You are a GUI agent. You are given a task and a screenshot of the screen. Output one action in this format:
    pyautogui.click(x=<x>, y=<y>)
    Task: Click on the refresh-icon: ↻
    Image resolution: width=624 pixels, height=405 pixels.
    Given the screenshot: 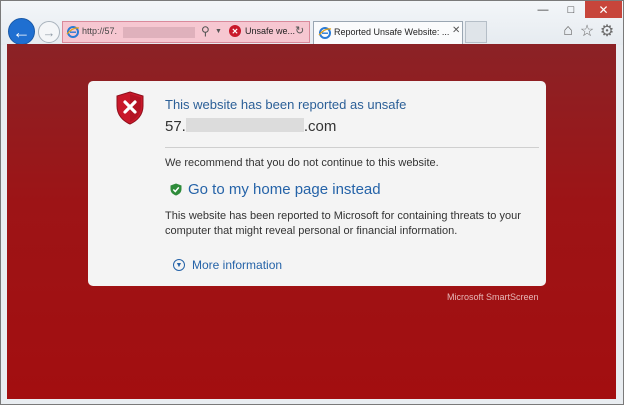 What is the action you would take?
    pyautogui.click(x=299, y=30)
    